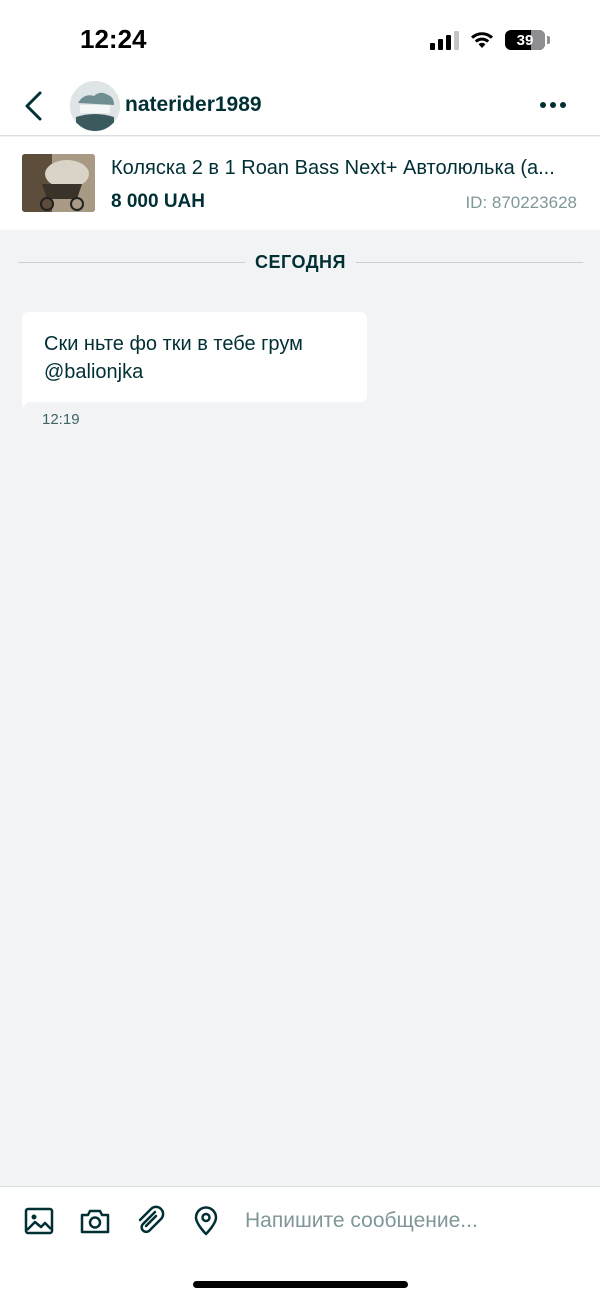 The height and width of the screenshot is (1300, 600). I want to click on message-time: 12:19, so click(61, 419).